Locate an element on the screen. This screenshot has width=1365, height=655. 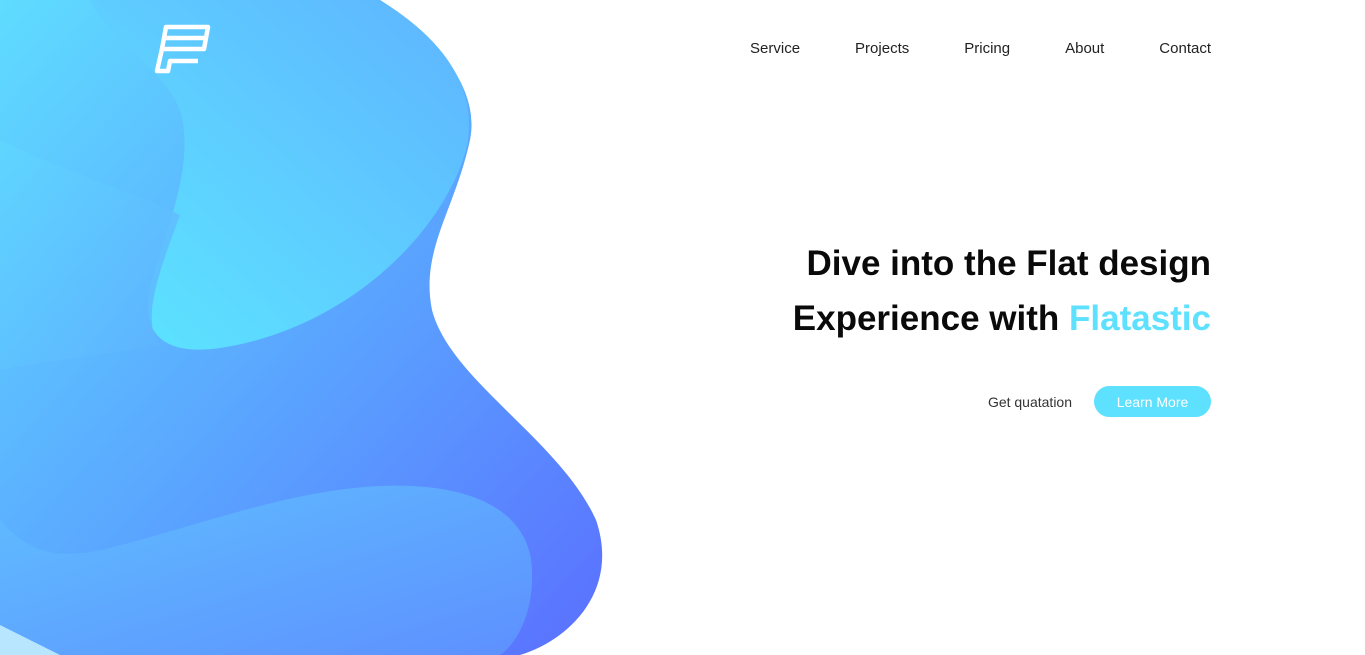
nav-item-contact: Contact is located at coordinates (1185, 49).